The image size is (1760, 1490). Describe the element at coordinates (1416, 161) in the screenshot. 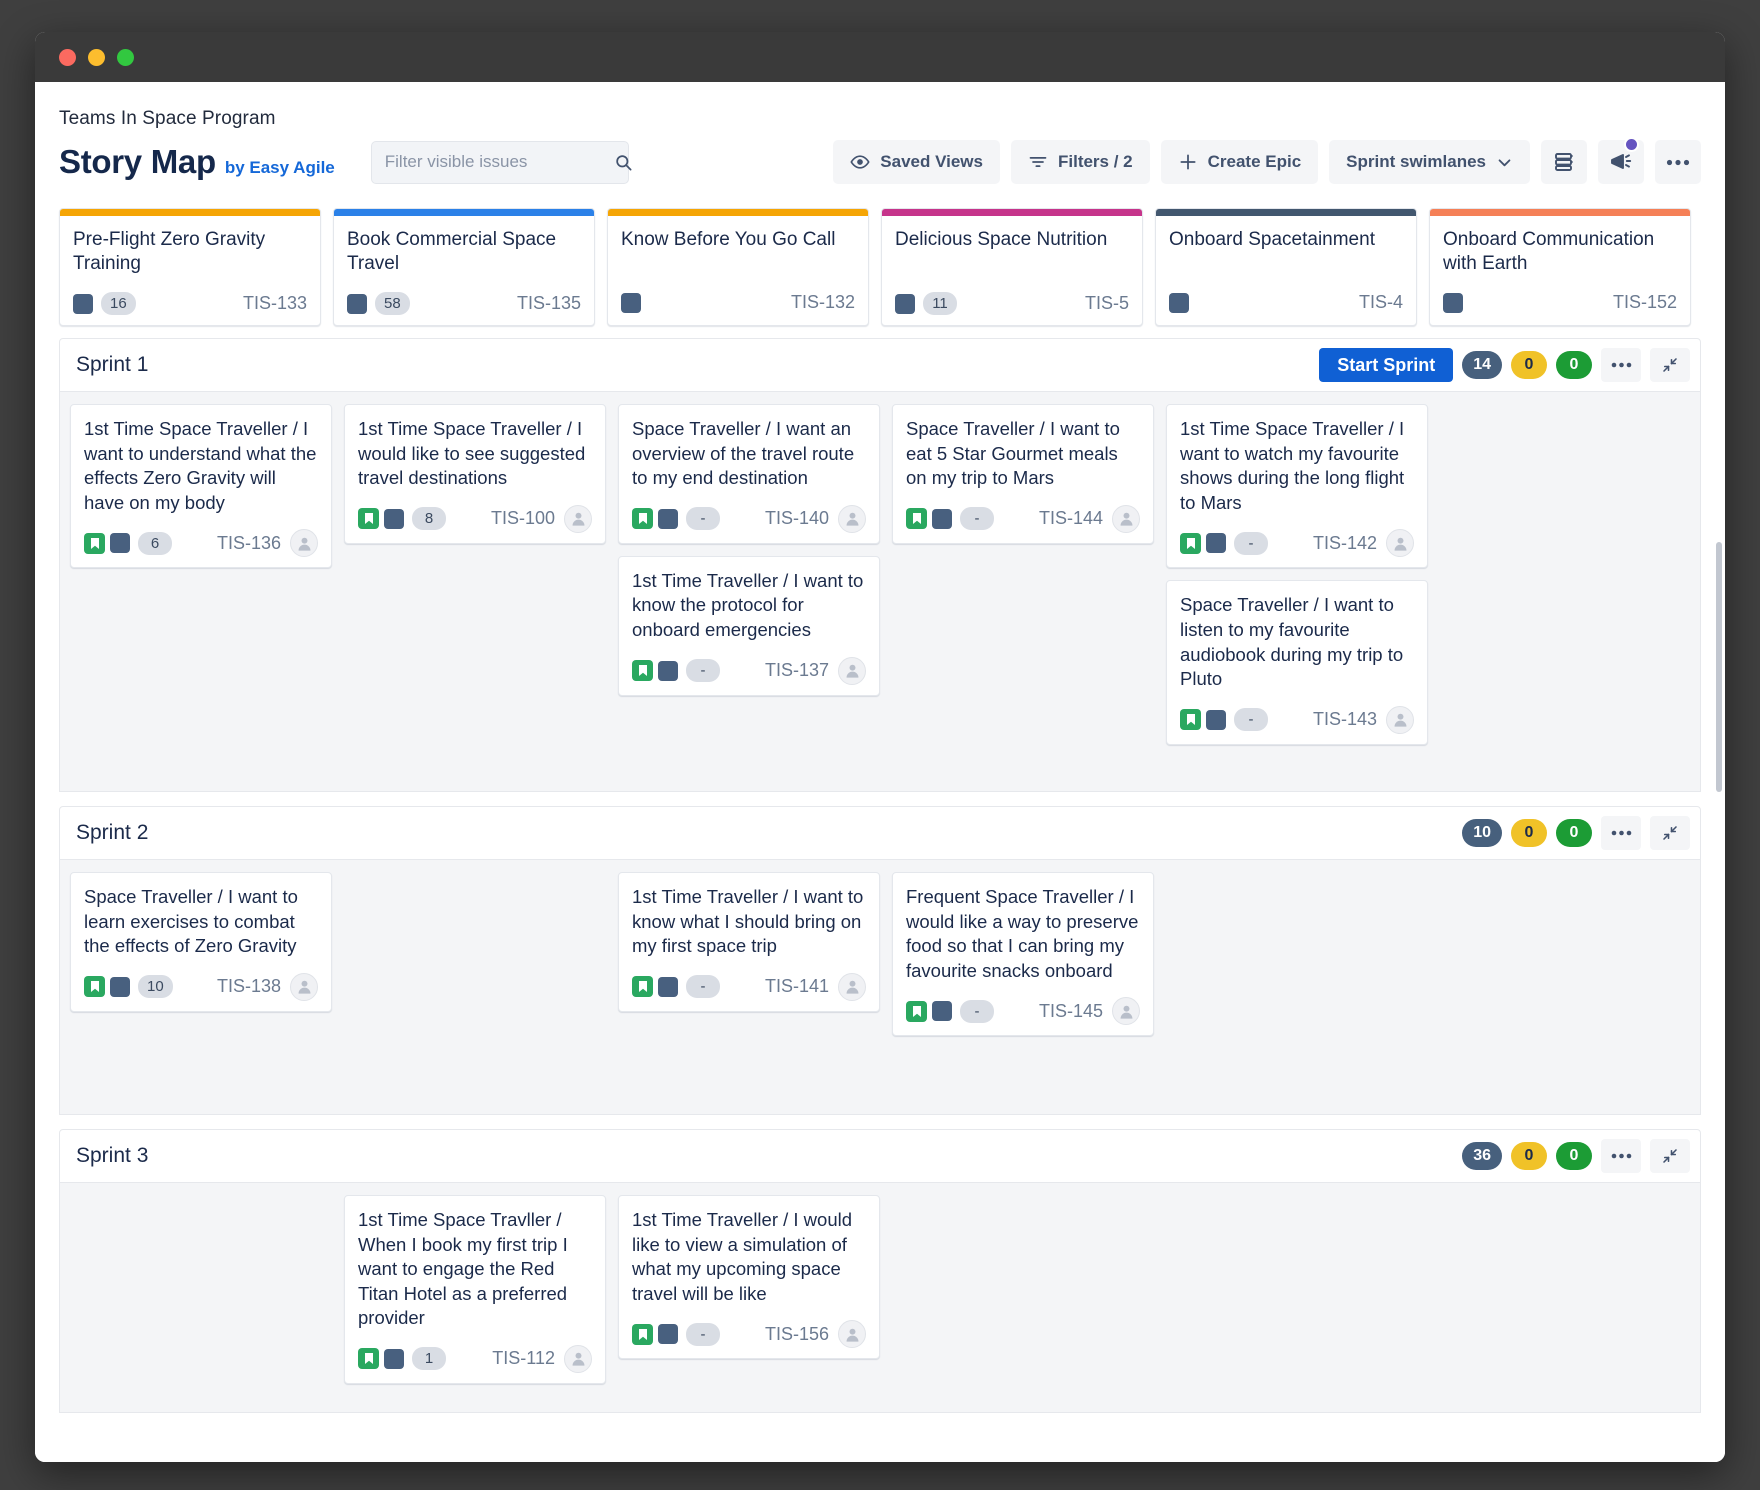

I see `swimlanes-label: Sprint swimlanes` at that location.